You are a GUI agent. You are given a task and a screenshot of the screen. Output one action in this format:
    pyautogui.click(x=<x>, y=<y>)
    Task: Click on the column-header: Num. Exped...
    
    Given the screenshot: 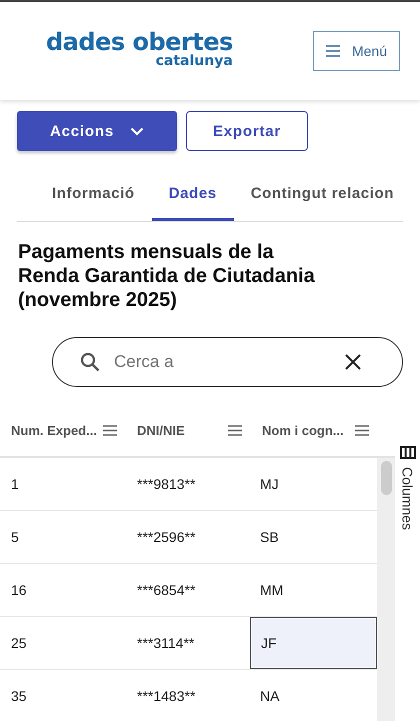 What is the action you would take?
    pyautogui.click(x=54, y=430)
    